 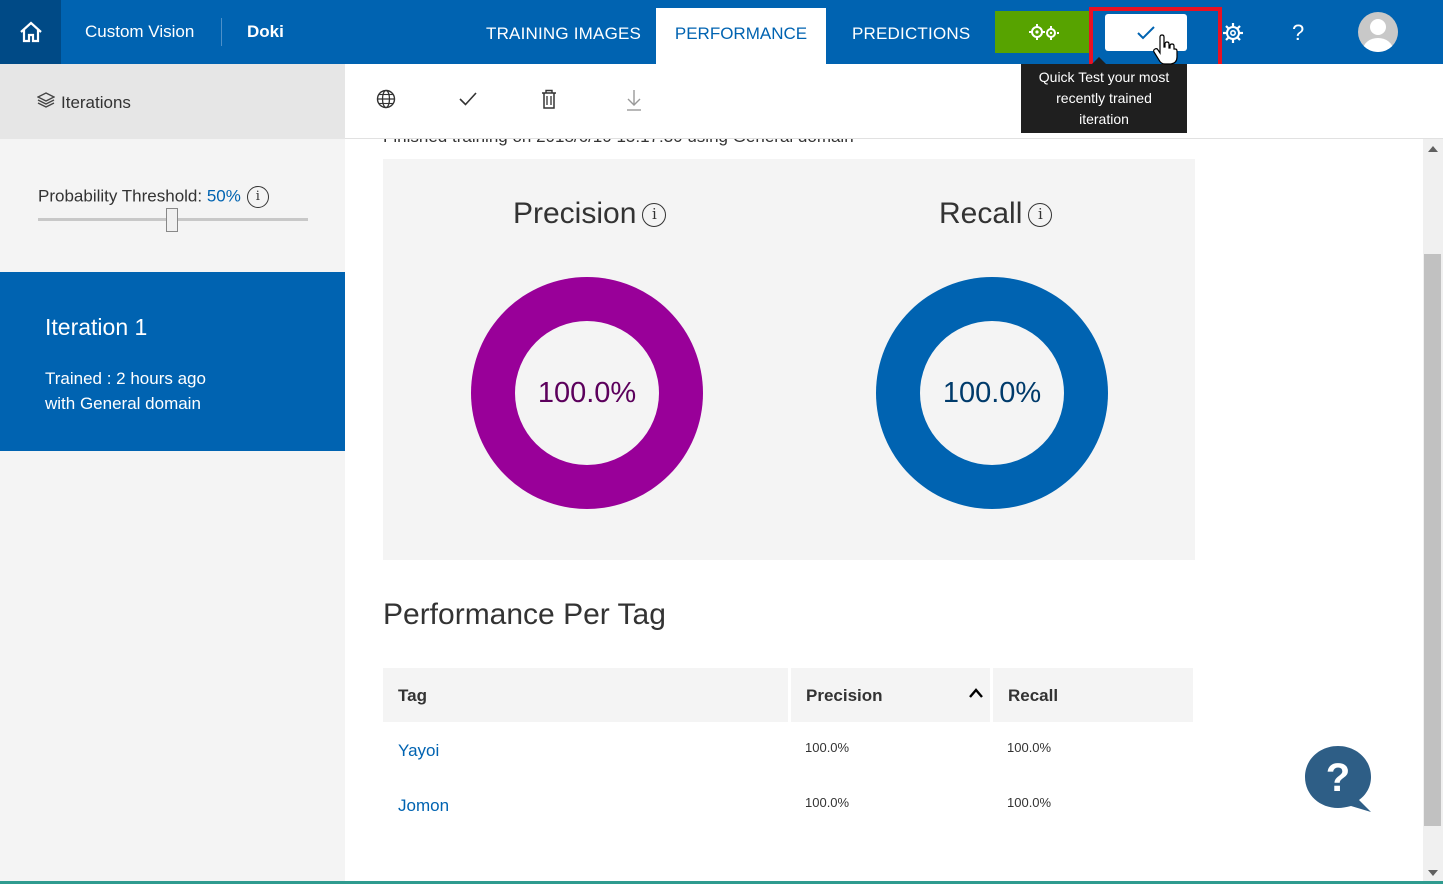 I want to click on precision-label: Precision, so click(x=575, y=213).